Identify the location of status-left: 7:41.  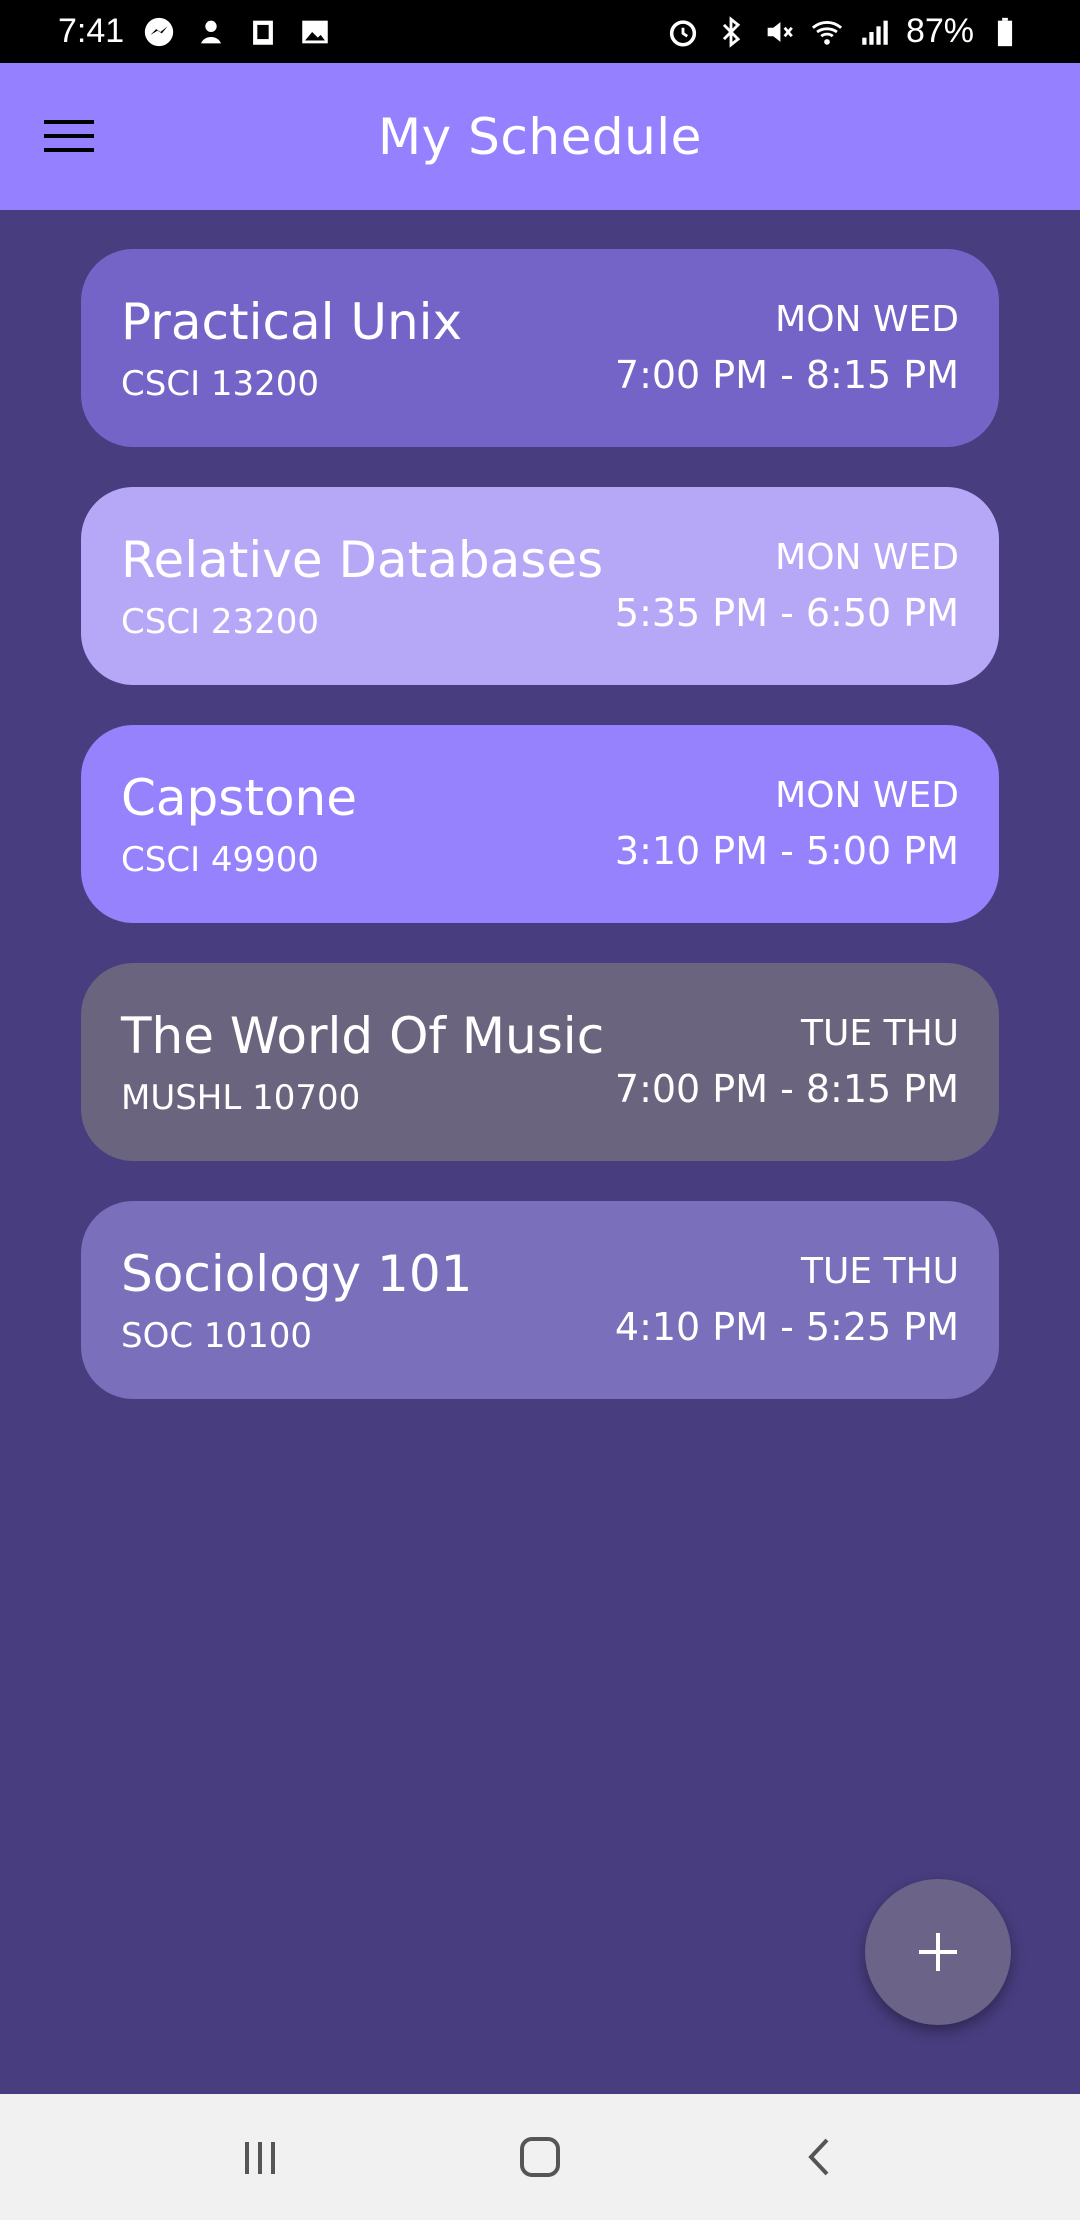
(195, 31).